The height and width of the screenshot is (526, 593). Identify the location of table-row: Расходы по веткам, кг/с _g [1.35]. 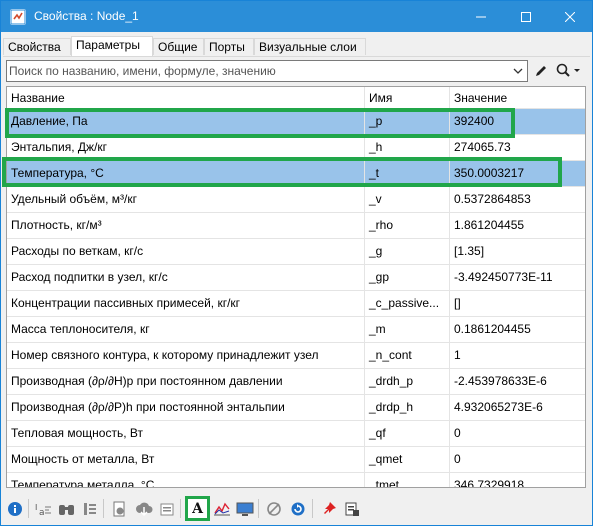
(296, 252).